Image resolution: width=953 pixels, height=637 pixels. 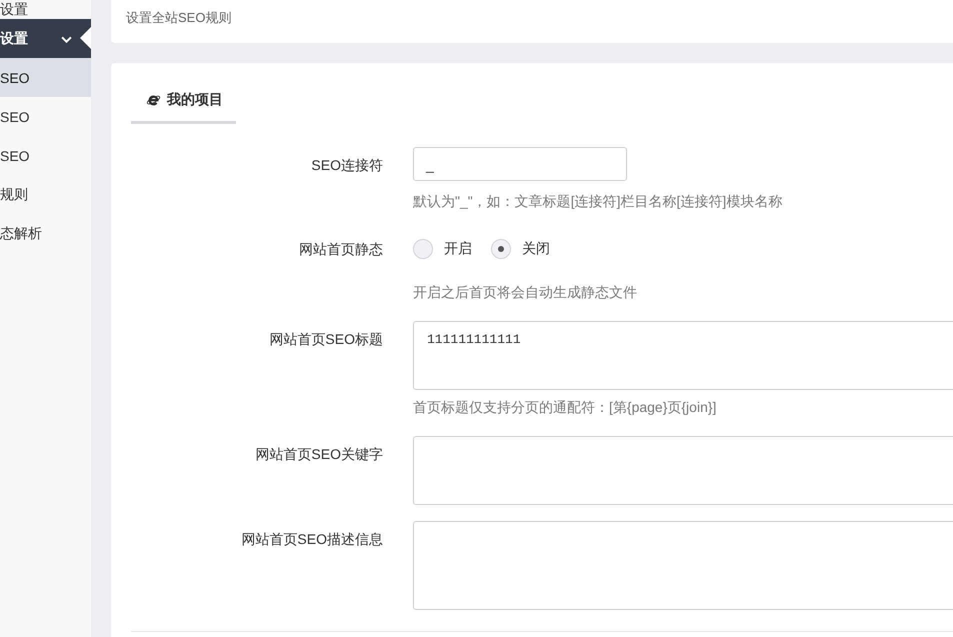 I want to click on textarea-field: 111111111111, so click(x=683, y=355).